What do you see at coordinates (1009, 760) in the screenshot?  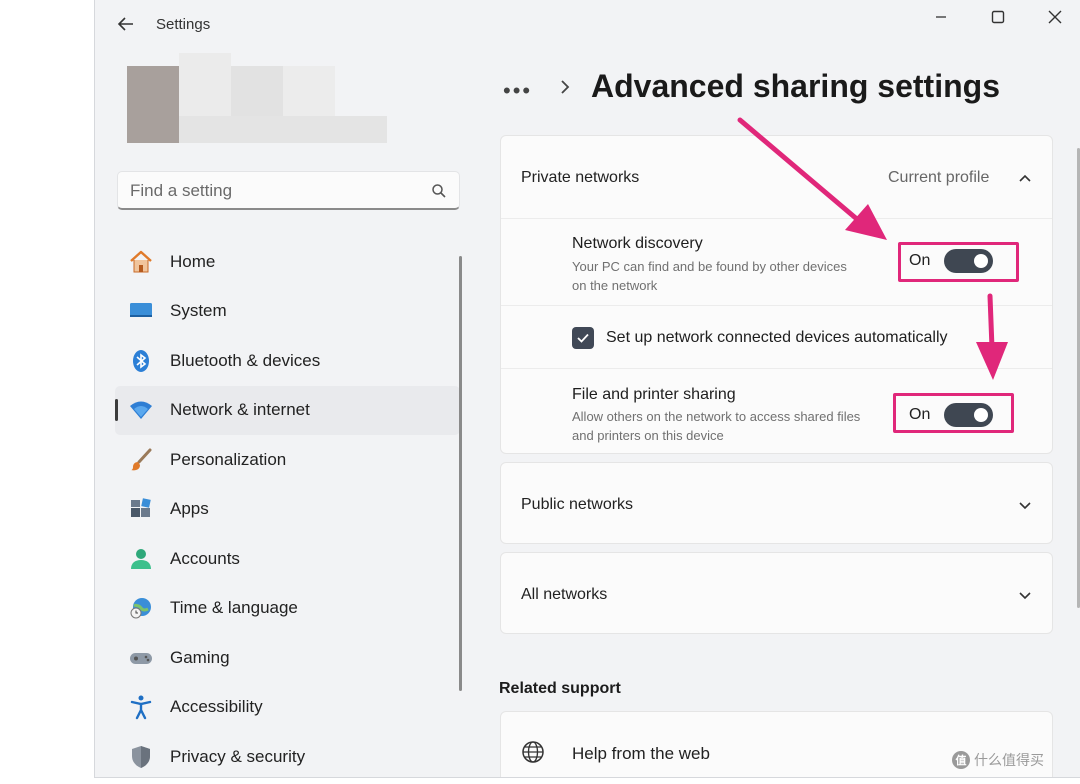 I see `watermark-text: 什么值得买` at bounding box center [1009, 760].